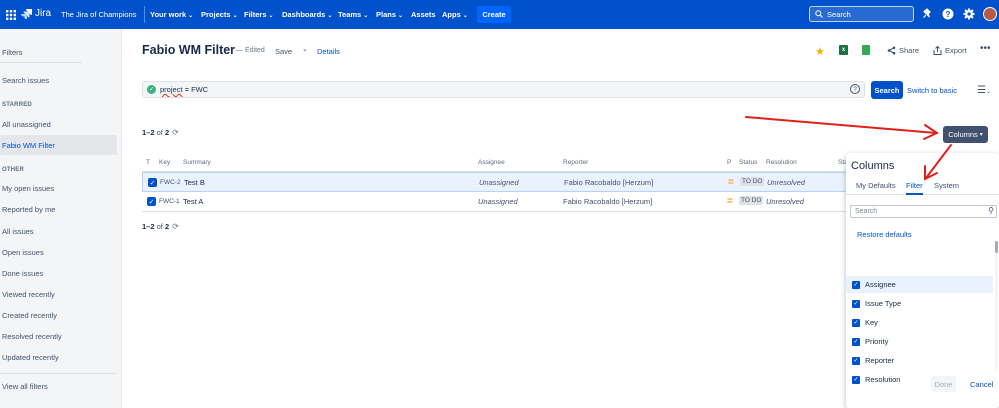 The width and height of the screenshot is (999, 408). Describe the element at coordinates (22, 273) in the screenshot. I see `sidebar-item-done-issues: Done issues` at that location.